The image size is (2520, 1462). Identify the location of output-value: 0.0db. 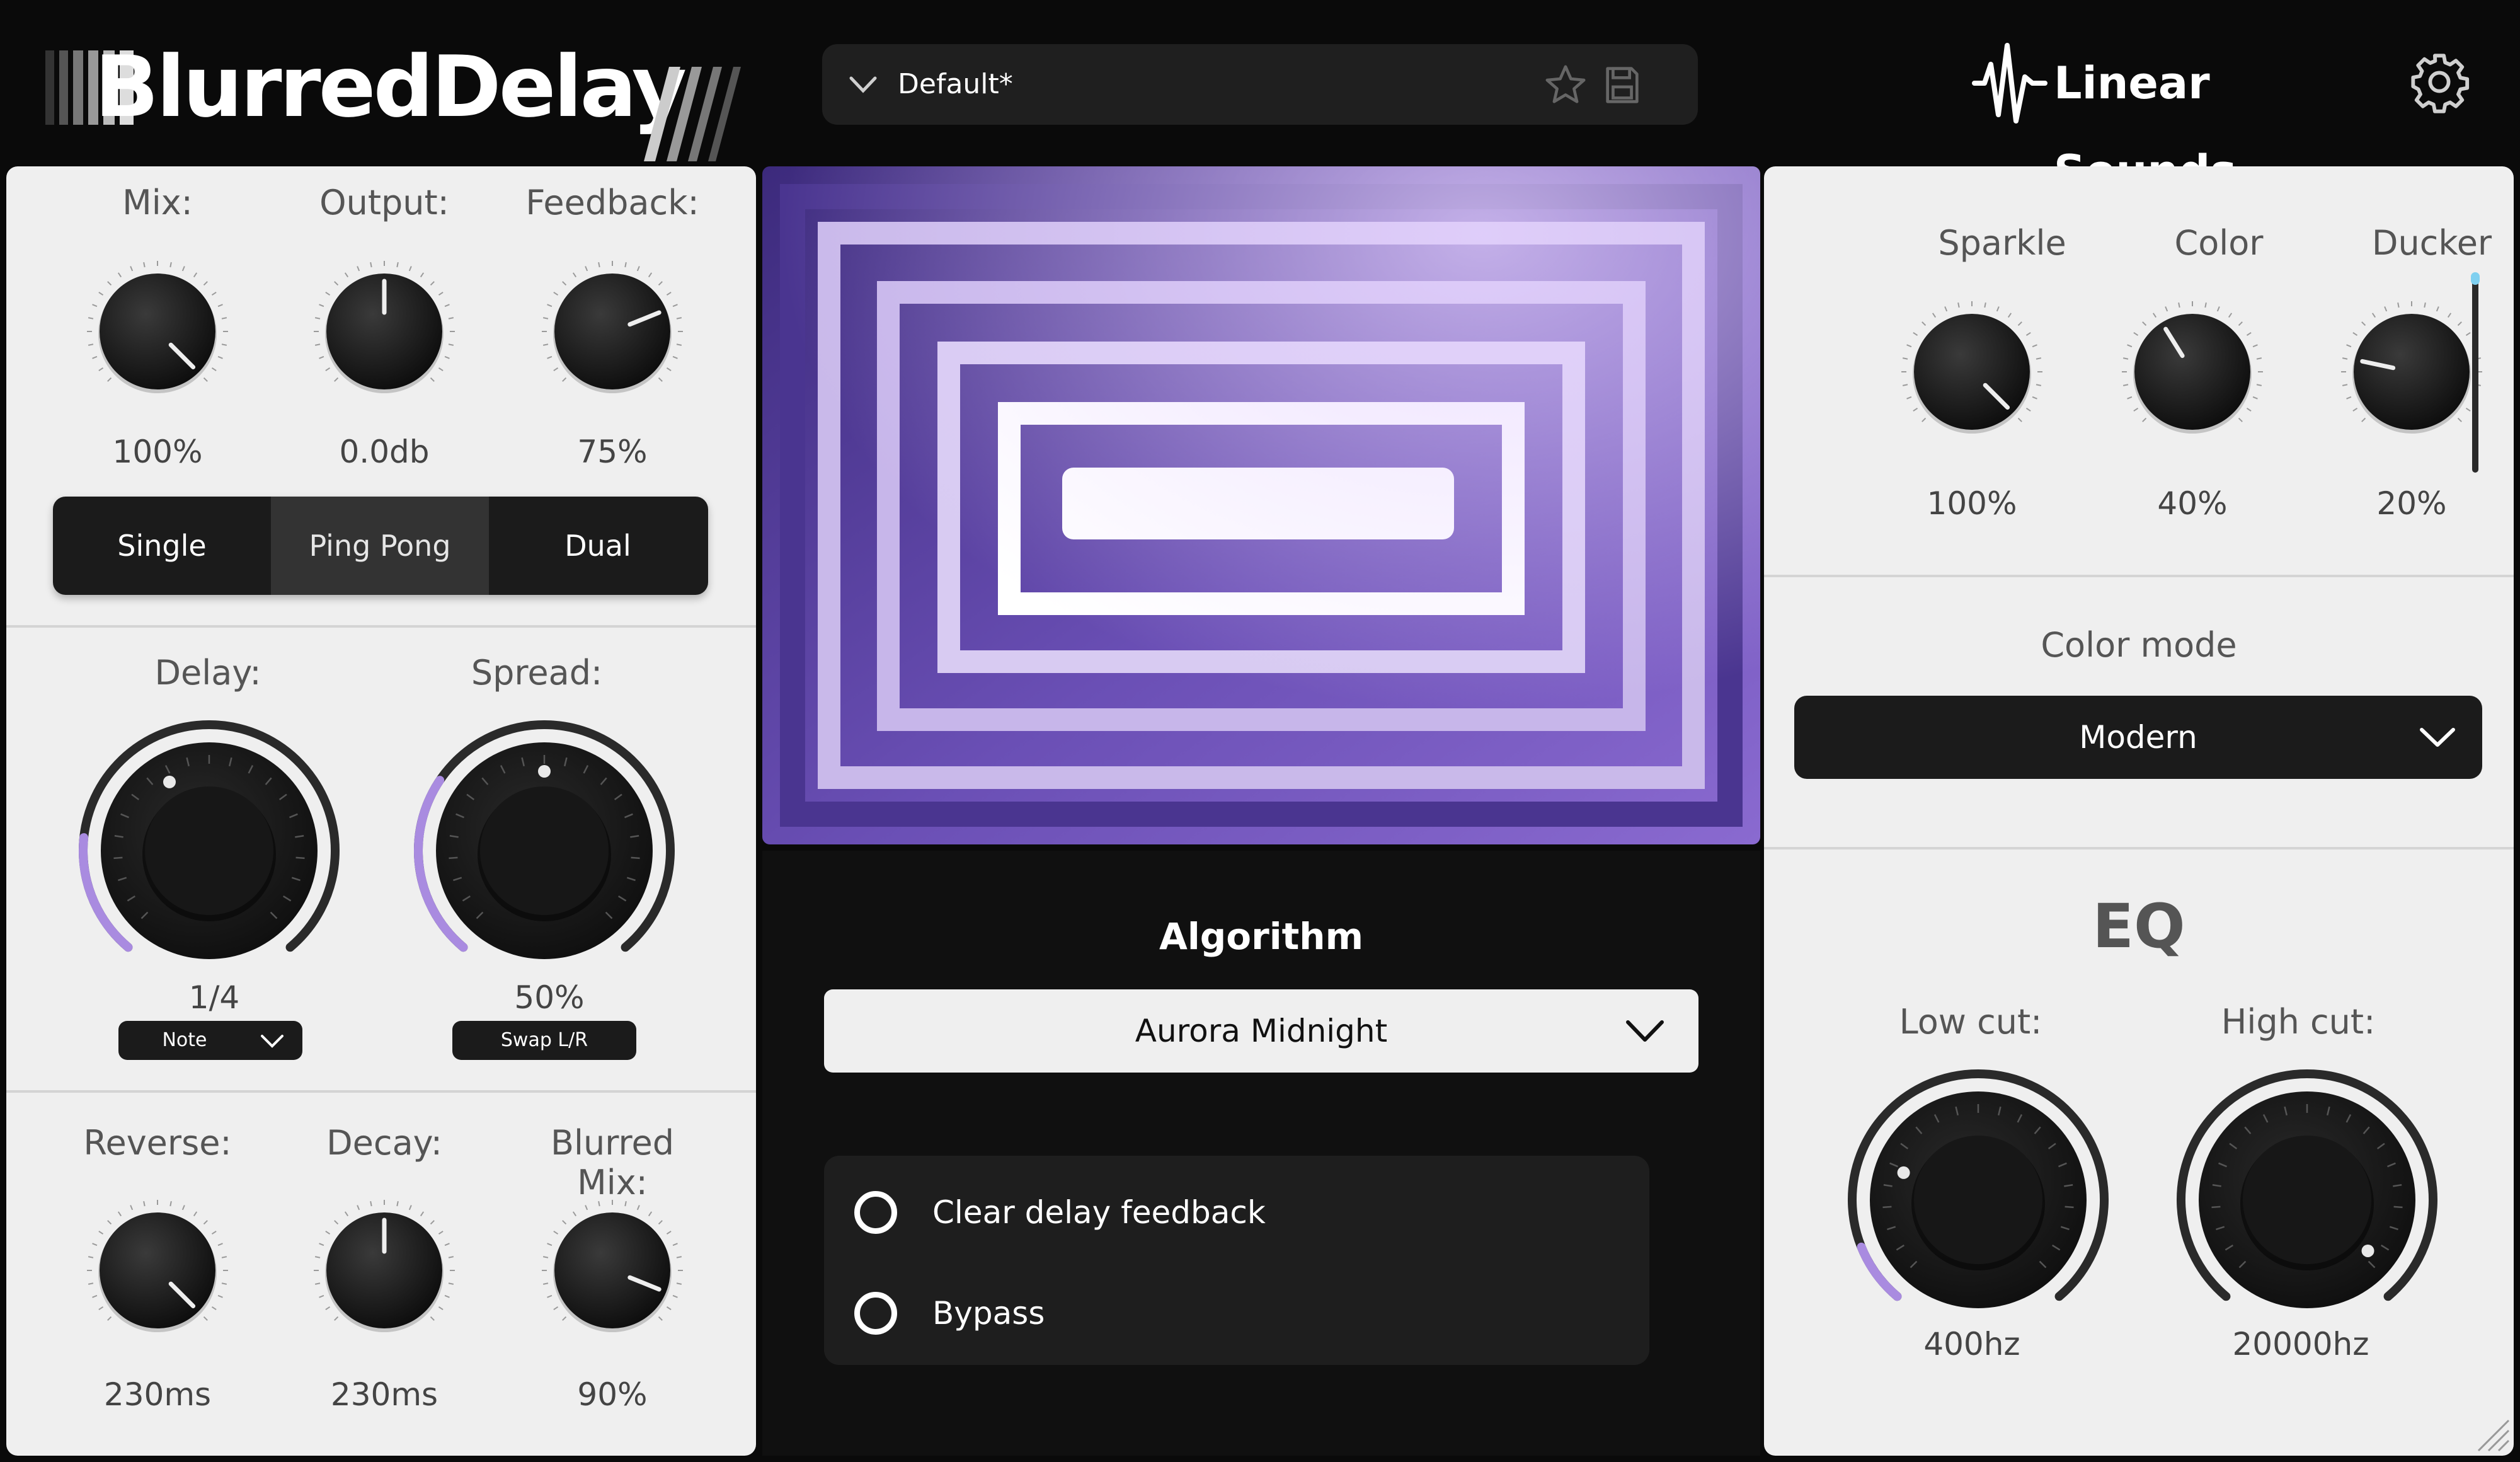
(384, 452).